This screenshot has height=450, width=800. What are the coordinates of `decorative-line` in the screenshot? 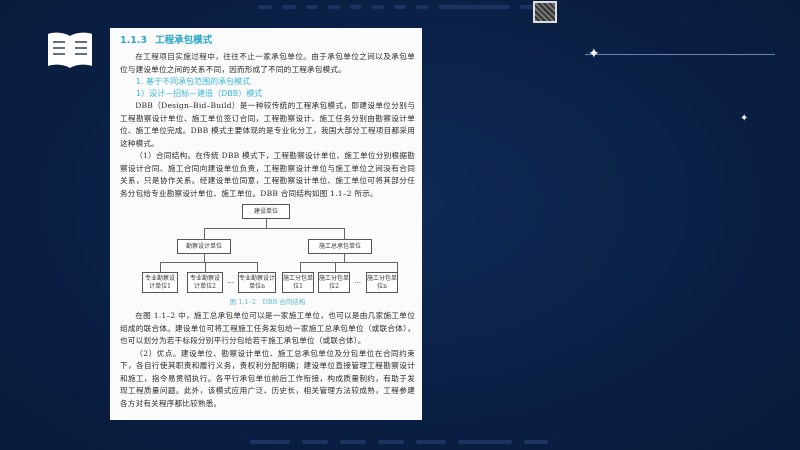 It's located at (680, 54).